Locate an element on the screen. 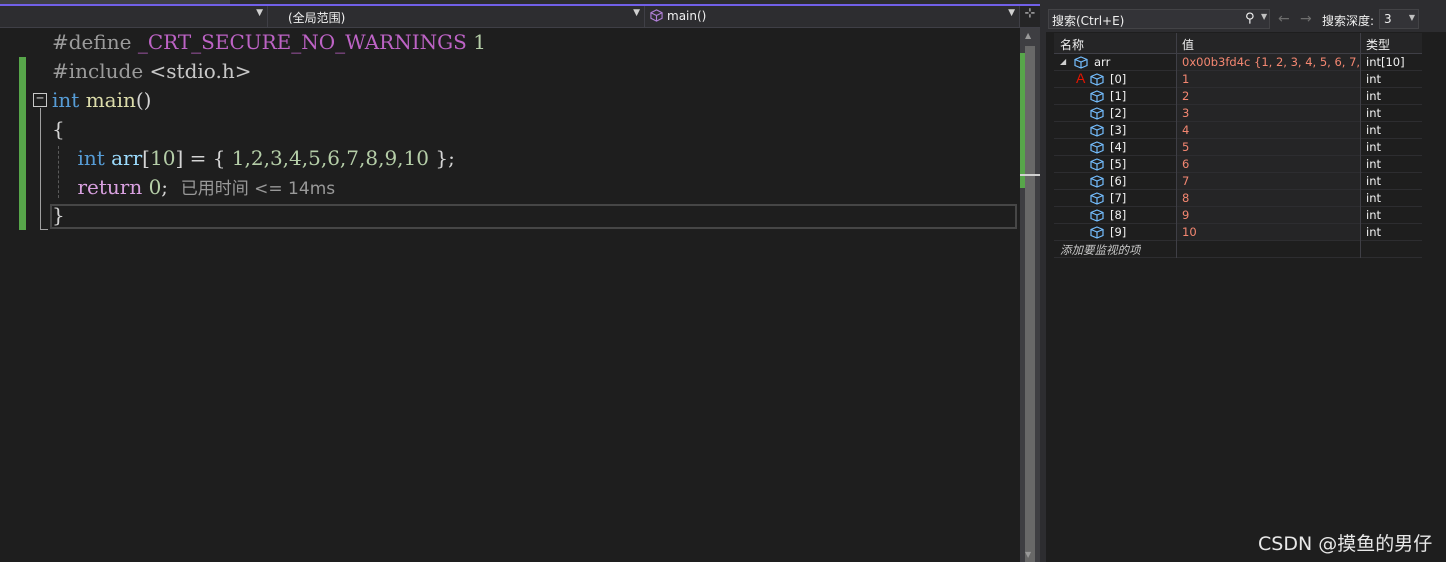 The image size is (1446, 562). watch-item-name: [7] is located at coordinates (1118, 198).